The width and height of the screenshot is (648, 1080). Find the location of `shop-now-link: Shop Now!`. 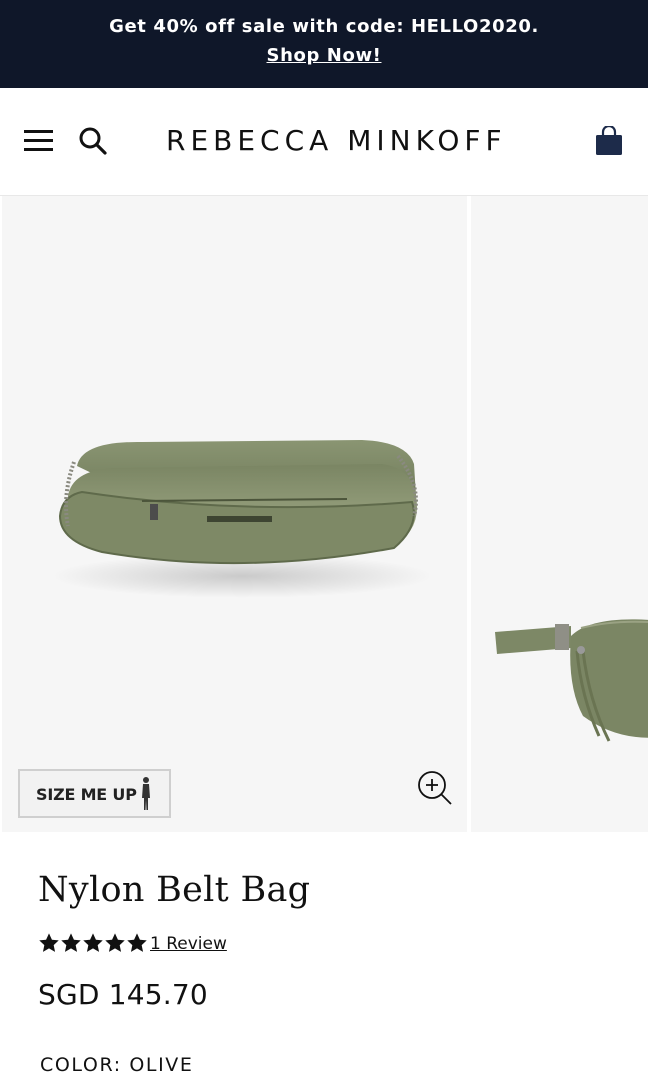

shop-now-link: Shop Now! is located at coordinates (324, 55).